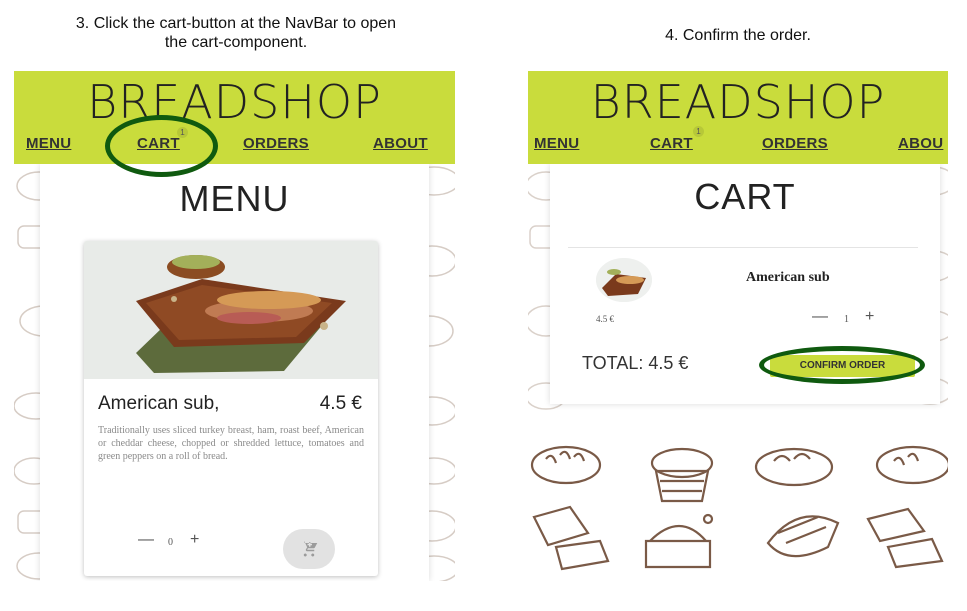 The width and height of the screenshot is (967, 611). I want to click on cart-highlight-ring, so click(161, 146).